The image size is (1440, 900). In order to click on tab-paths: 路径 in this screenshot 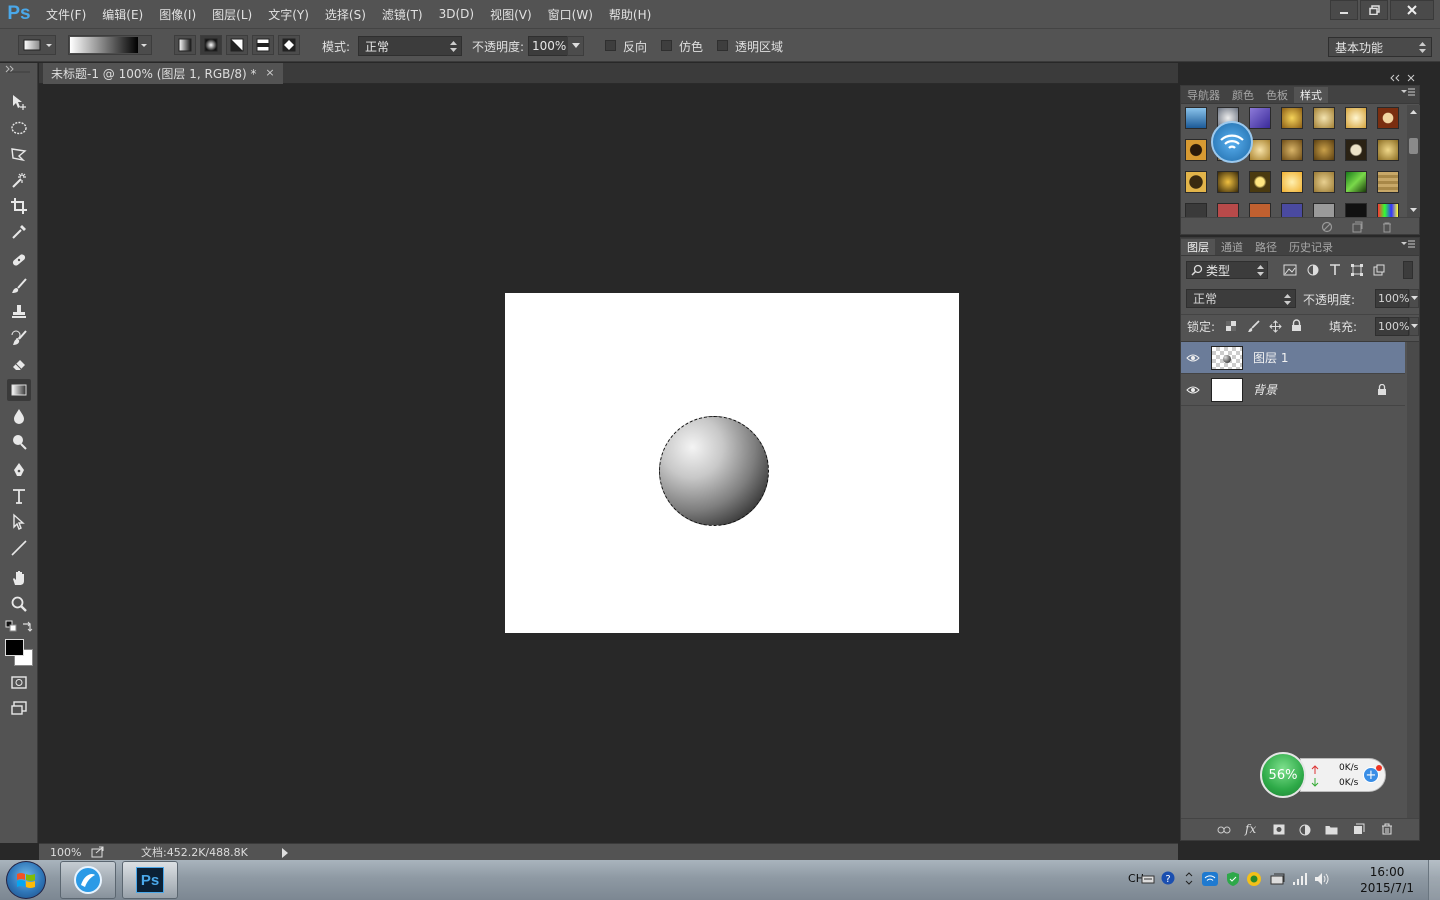, I will do `click(1266, 247)`.